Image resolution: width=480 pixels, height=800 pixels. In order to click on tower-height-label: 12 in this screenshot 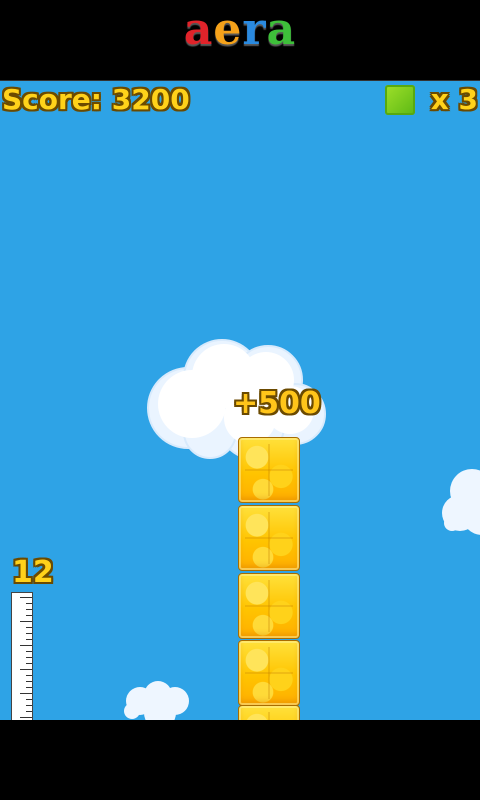, I will do `click(33, 572)`.